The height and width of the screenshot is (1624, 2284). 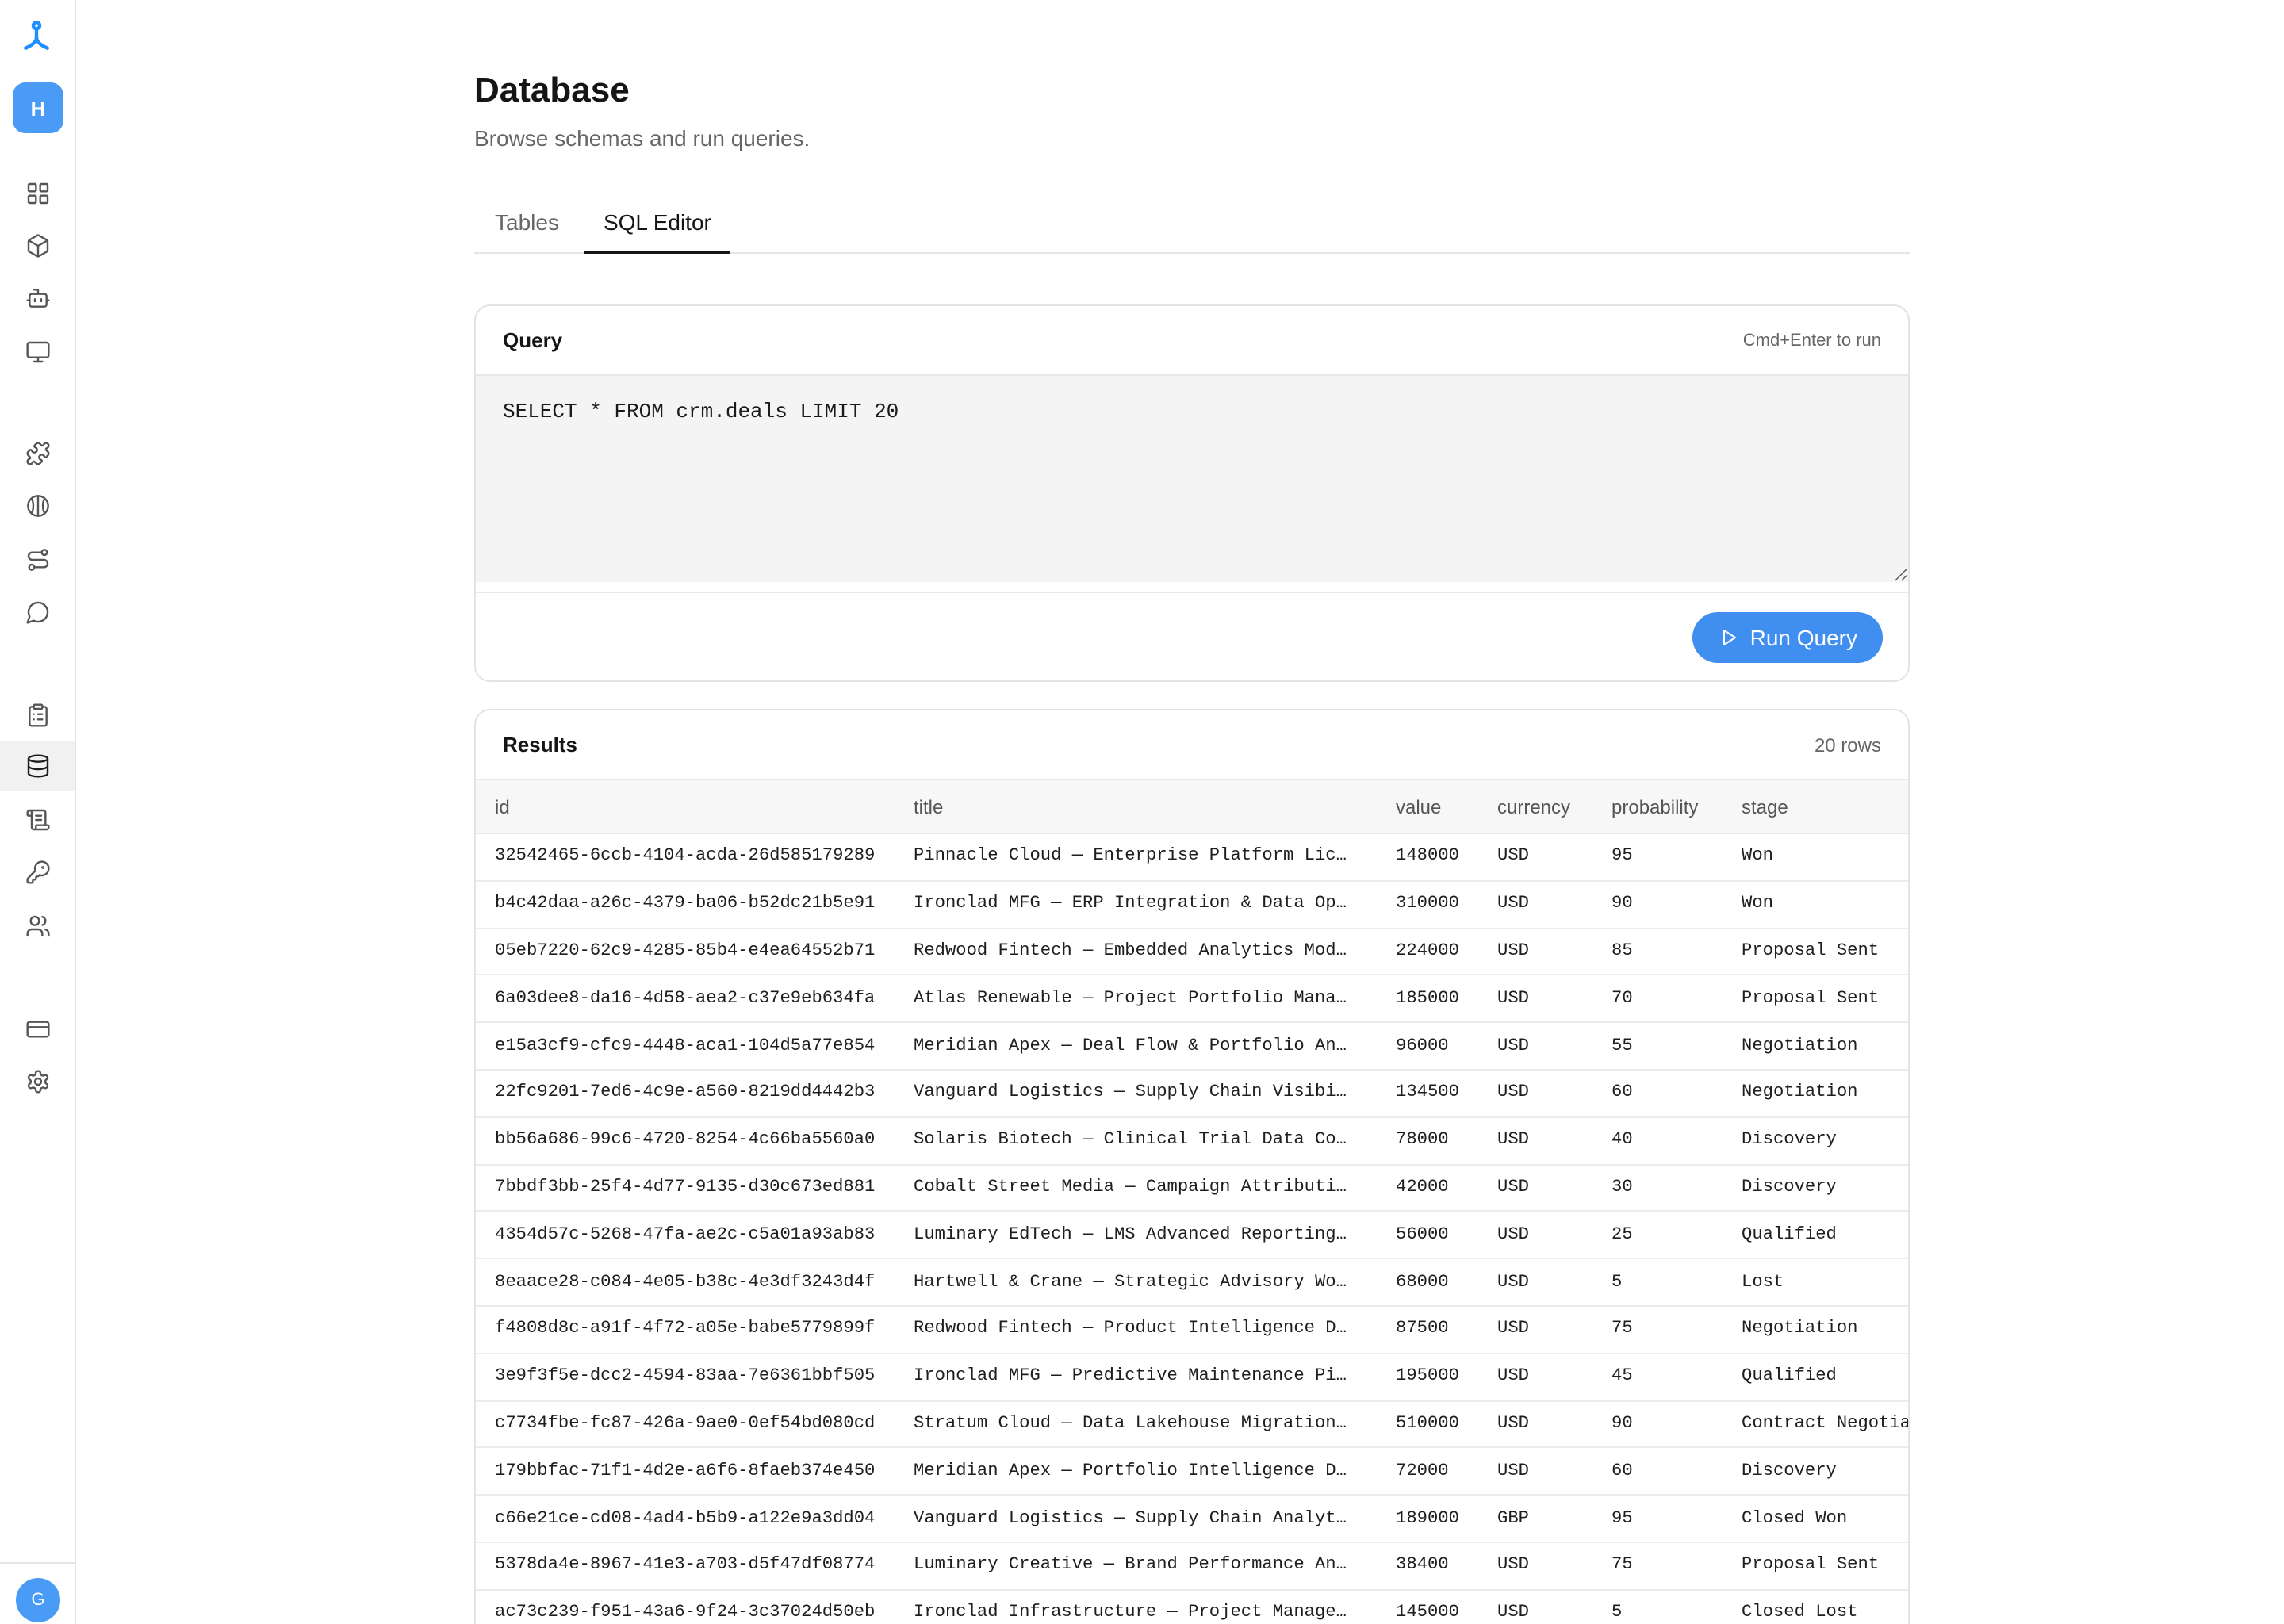 What do you see at coordinates (1622, 1377) in the screenshot?
I see `cell-probability: 45` at bounding box center [1622, 1377].